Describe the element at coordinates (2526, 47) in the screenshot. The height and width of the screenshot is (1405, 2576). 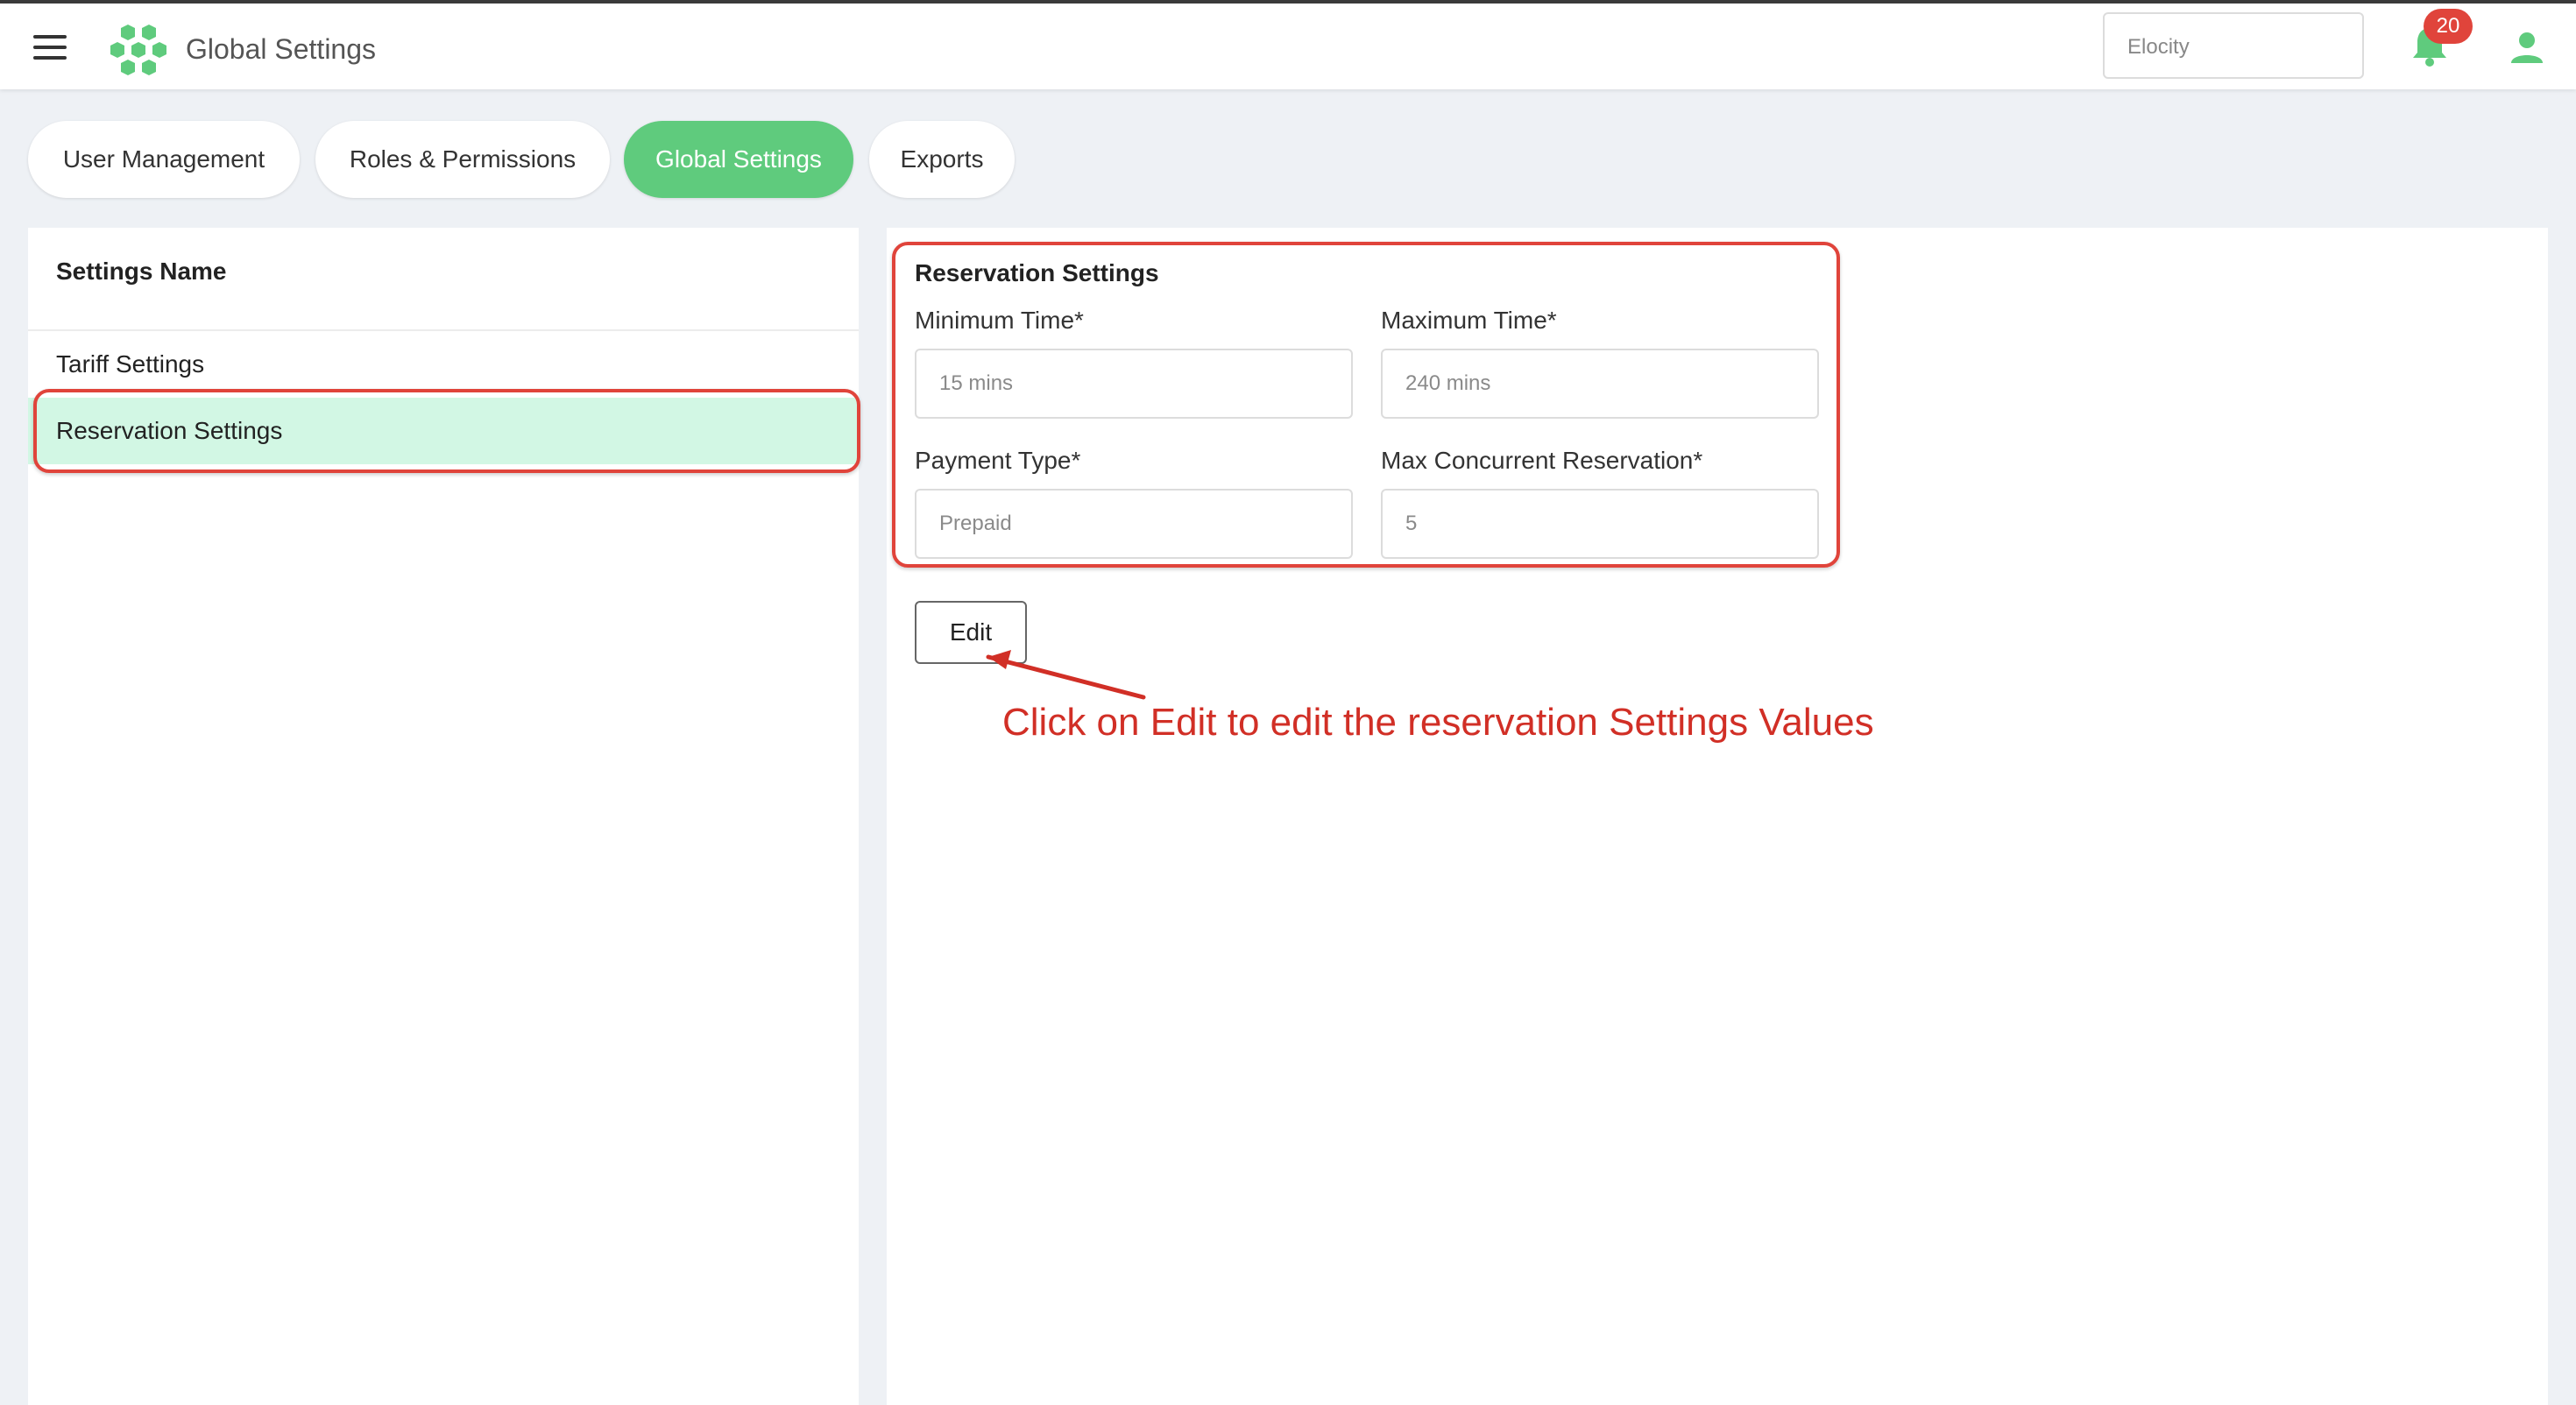
I see `user-icon` at that location.